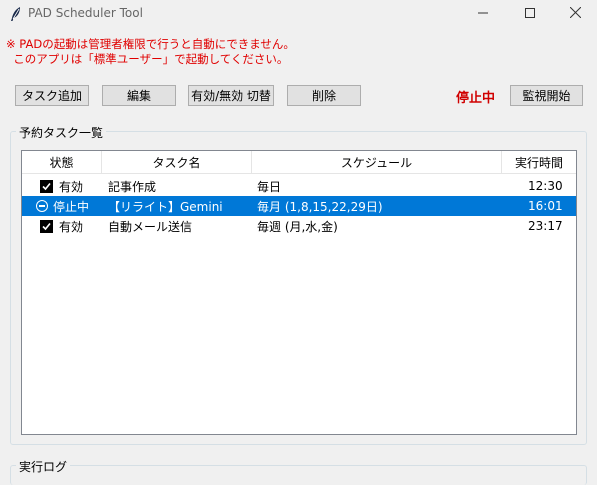  I want to click on window-title: PAD Scheduler Tool, so click(85, 13).